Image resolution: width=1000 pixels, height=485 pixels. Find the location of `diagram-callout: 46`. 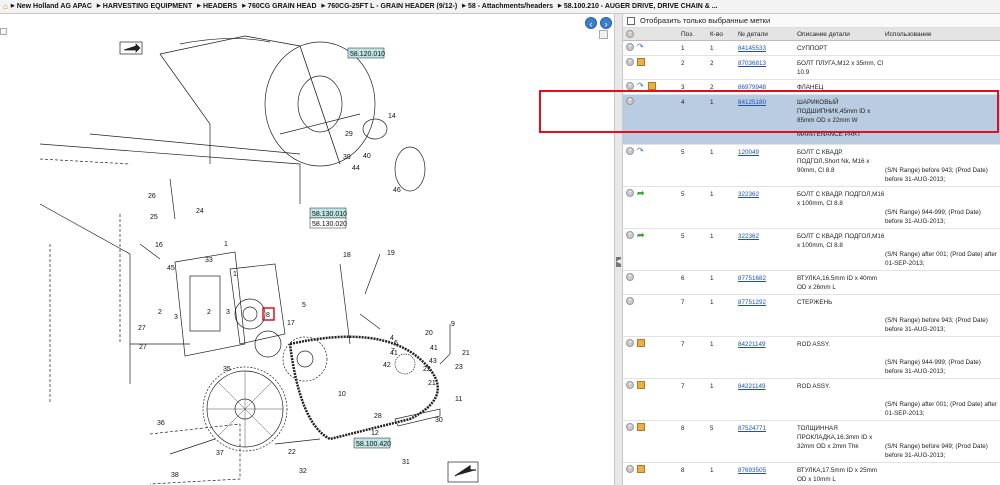

diagram-callout: 46 is located at coordinates (397, 190).